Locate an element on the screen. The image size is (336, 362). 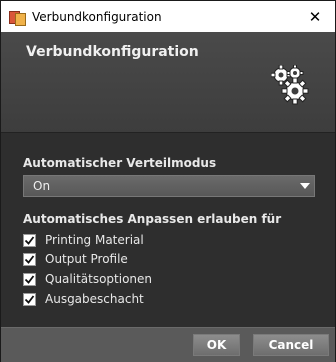
checkbox-label: Output Profile is located at coordinates (86, 259).